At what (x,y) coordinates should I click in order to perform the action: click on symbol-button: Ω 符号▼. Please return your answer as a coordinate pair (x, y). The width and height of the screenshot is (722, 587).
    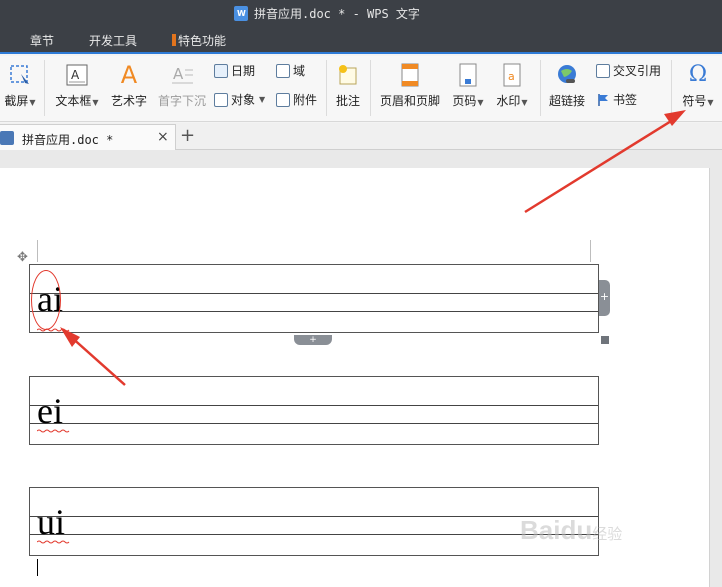
    Looking at the image, I should click on (698, 85).